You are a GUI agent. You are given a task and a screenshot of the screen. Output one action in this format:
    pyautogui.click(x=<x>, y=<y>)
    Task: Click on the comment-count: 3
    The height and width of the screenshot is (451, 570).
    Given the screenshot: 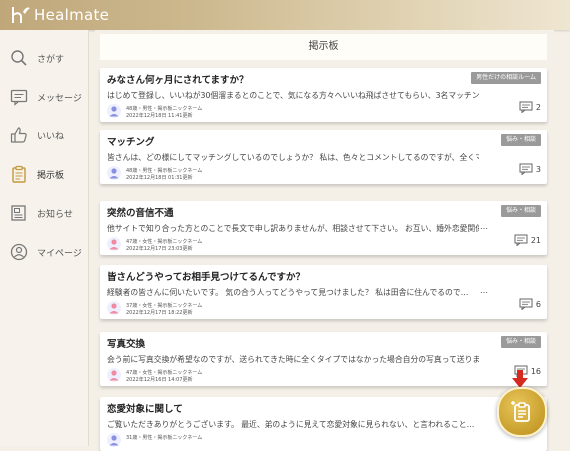 What is the action you would take?
    pyautogui.click(x=530, y=169)
    